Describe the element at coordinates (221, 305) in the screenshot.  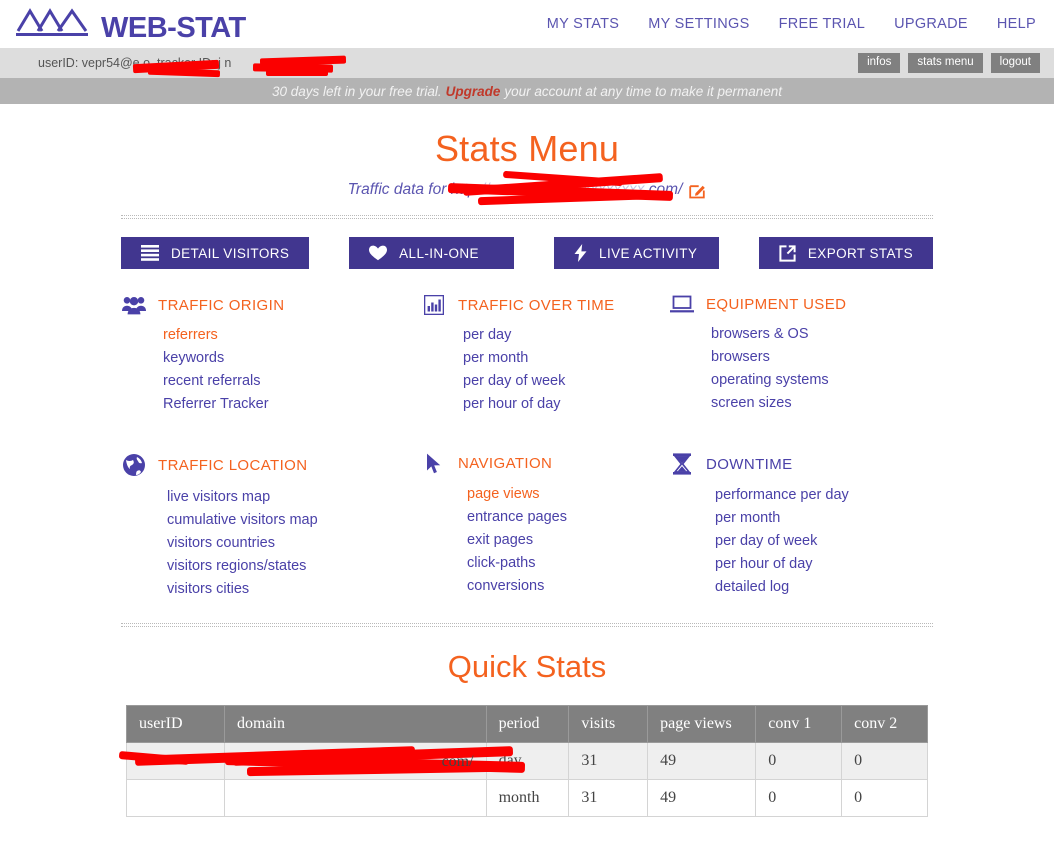
I see `category-title: TRAFFIC ORIGIN` at that location.